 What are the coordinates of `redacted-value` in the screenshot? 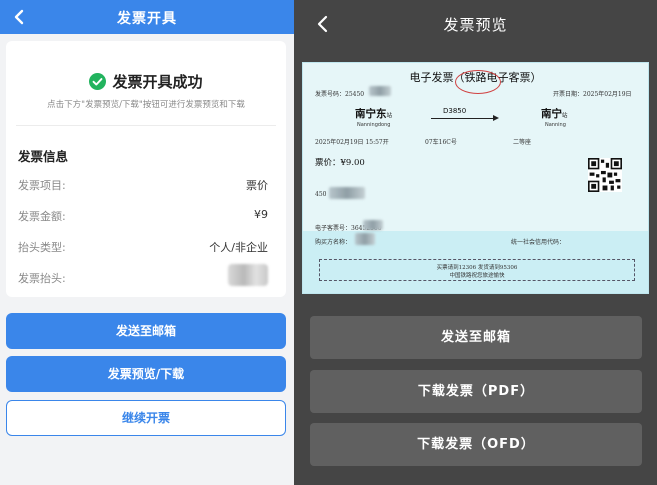 It's located at (248, 275).